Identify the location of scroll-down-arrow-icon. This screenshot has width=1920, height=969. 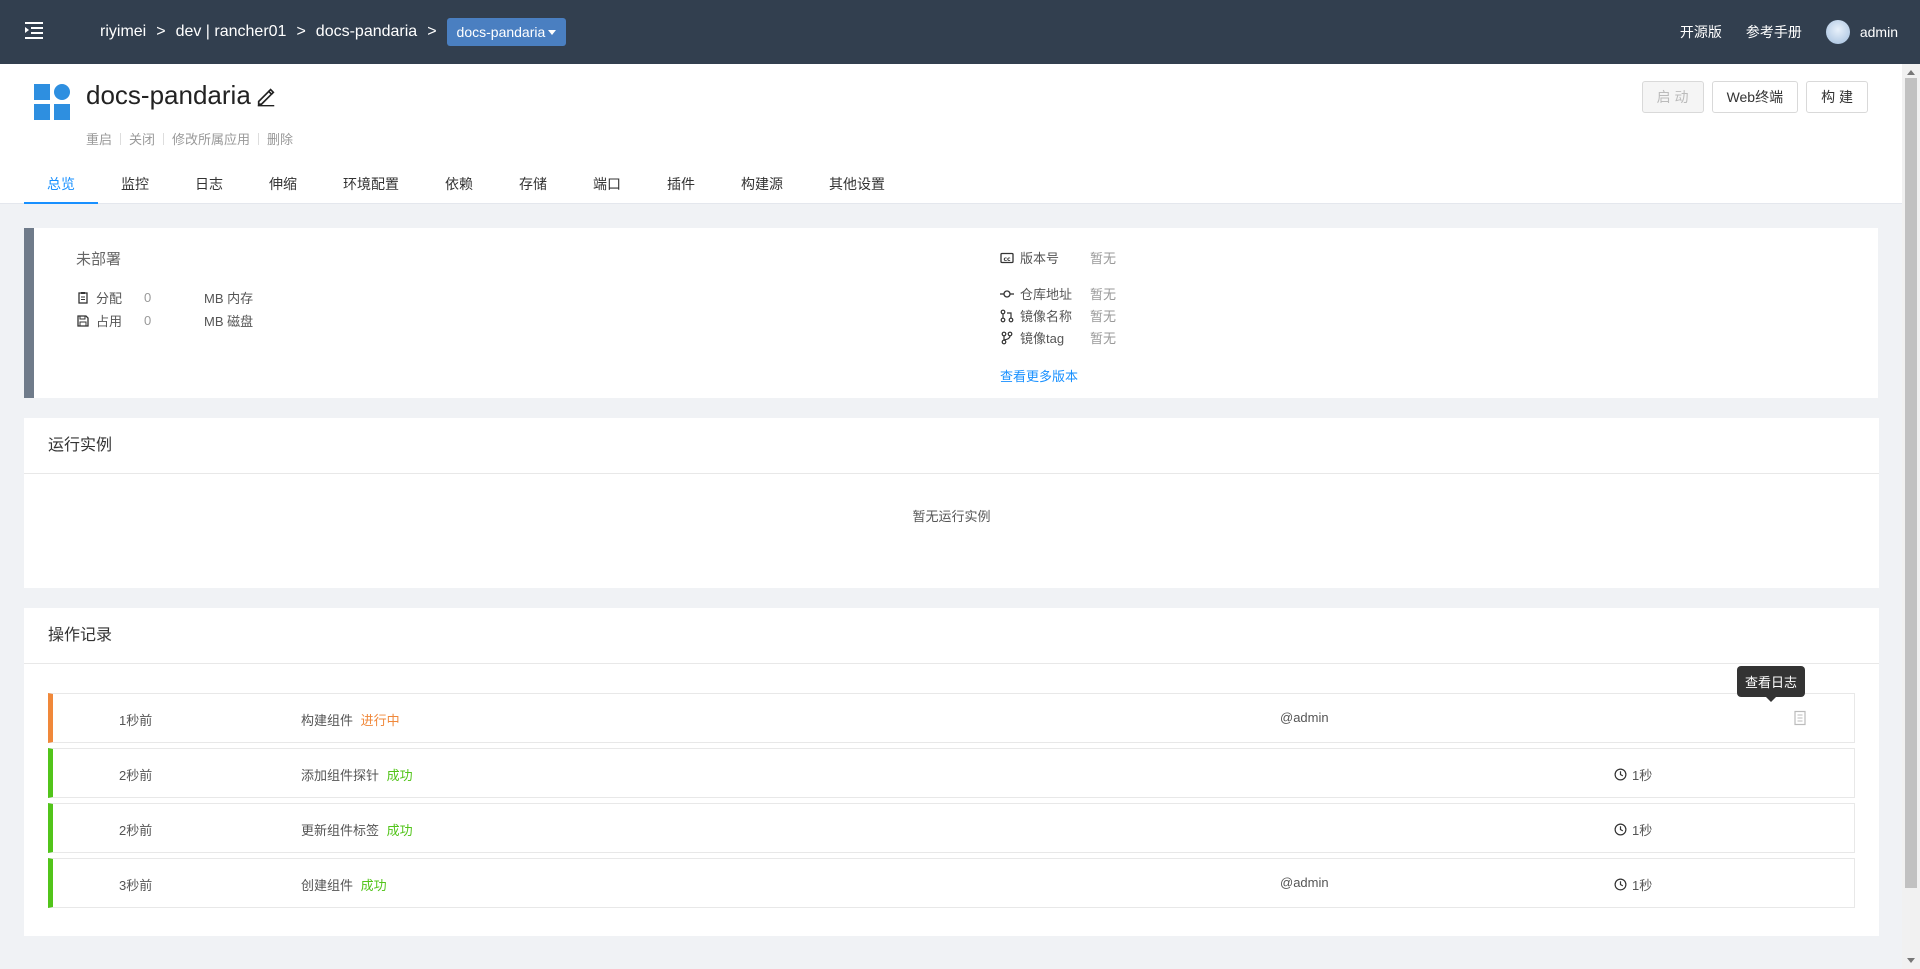
(1911, 960).